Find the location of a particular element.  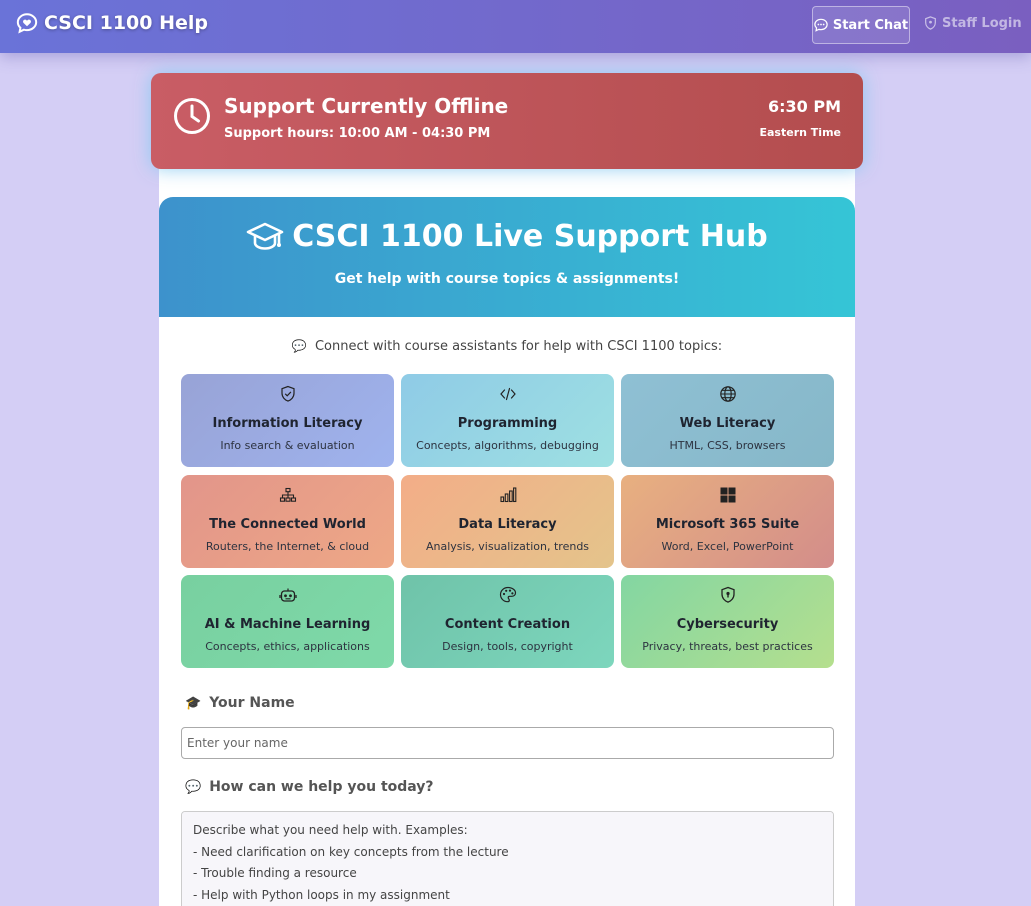

topic-description: Word, Excel, PowerPoint is located at coordinates (727, 546).